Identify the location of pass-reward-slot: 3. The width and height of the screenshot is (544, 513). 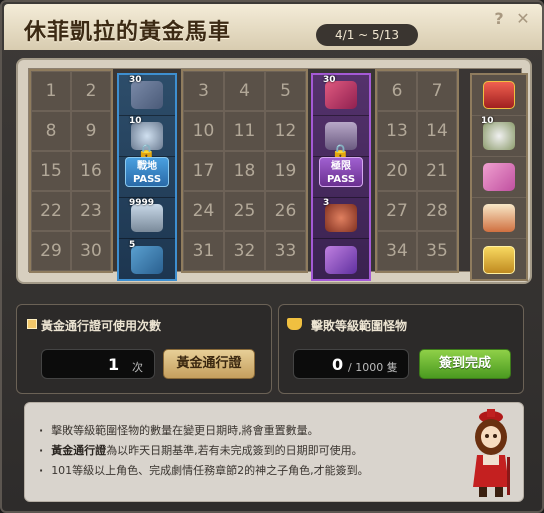
(341, 218).